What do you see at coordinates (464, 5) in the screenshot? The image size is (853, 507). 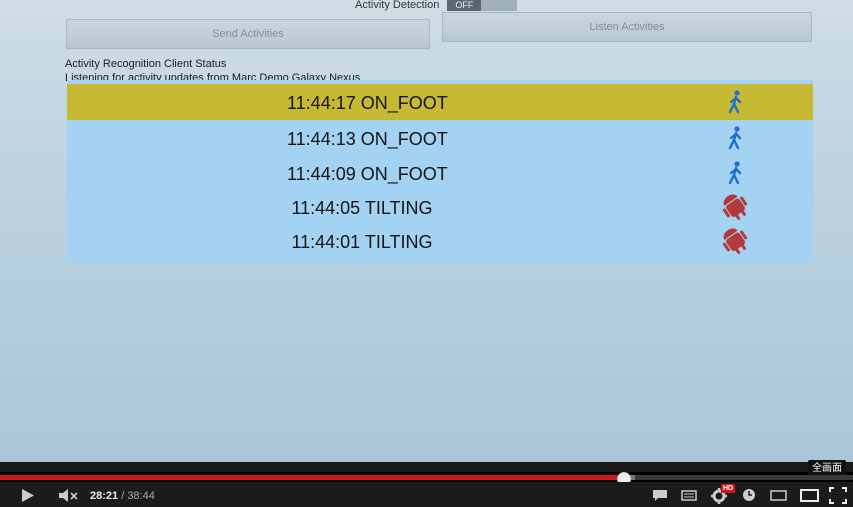 I see `toggle-state: OFF` at bounding box center [464, 5].